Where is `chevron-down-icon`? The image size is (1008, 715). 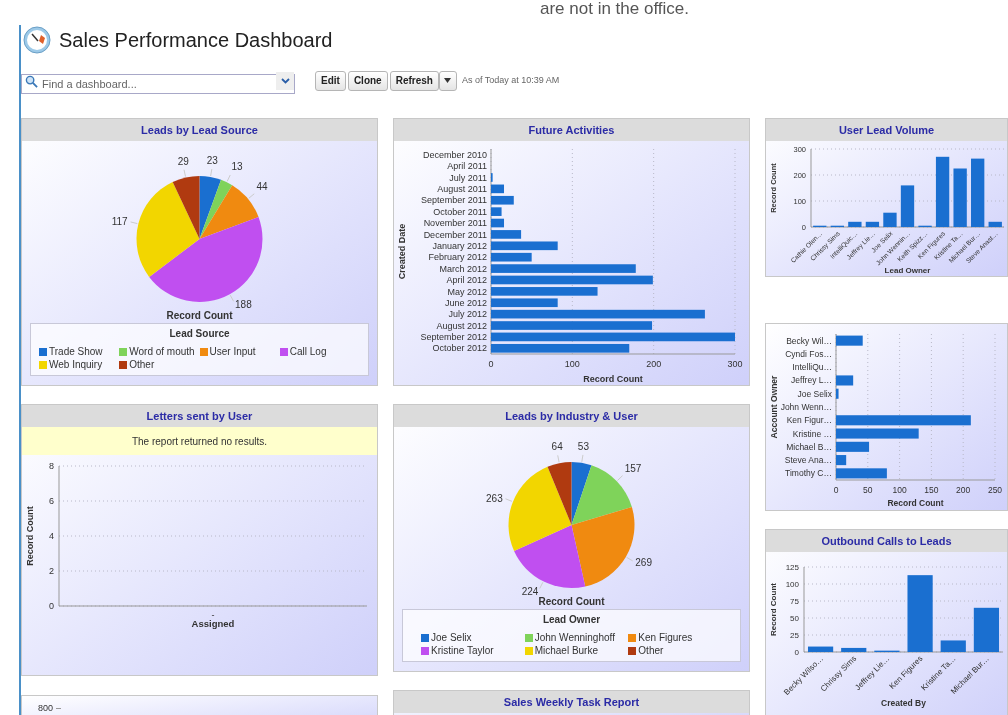
chevron-down-icon is located at coordinates (285, 80).